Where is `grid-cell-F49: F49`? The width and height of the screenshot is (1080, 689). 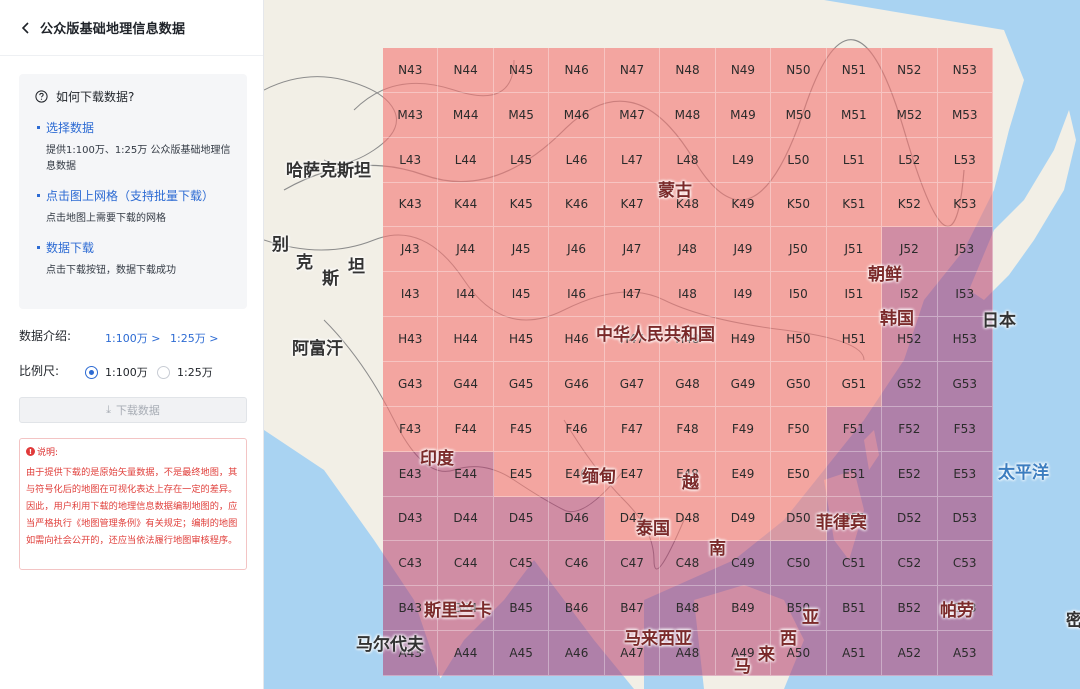
grid-cell-F49: F49 is located at coordinates (743, 429).